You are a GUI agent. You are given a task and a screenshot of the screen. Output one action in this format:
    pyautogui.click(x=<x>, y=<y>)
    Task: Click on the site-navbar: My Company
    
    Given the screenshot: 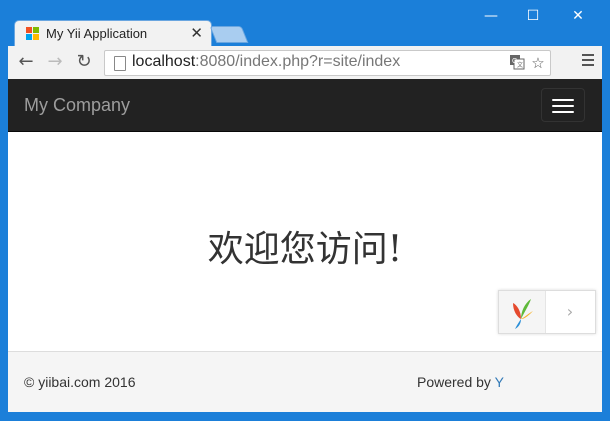 What is the action you would take?
    pyautogui.click(x=305, y=105)
    